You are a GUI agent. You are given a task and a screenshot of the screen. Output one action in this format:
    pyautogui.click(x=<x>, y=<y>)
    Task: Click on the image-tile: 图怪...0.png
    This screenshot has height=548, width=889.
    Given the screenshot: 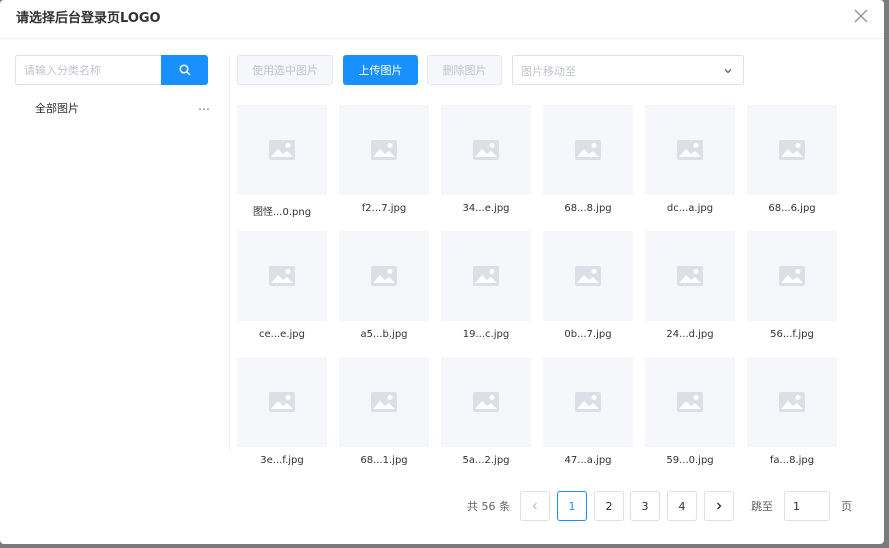 What is the action you would take?
    pyautogui.click(x=282, y=165)
    